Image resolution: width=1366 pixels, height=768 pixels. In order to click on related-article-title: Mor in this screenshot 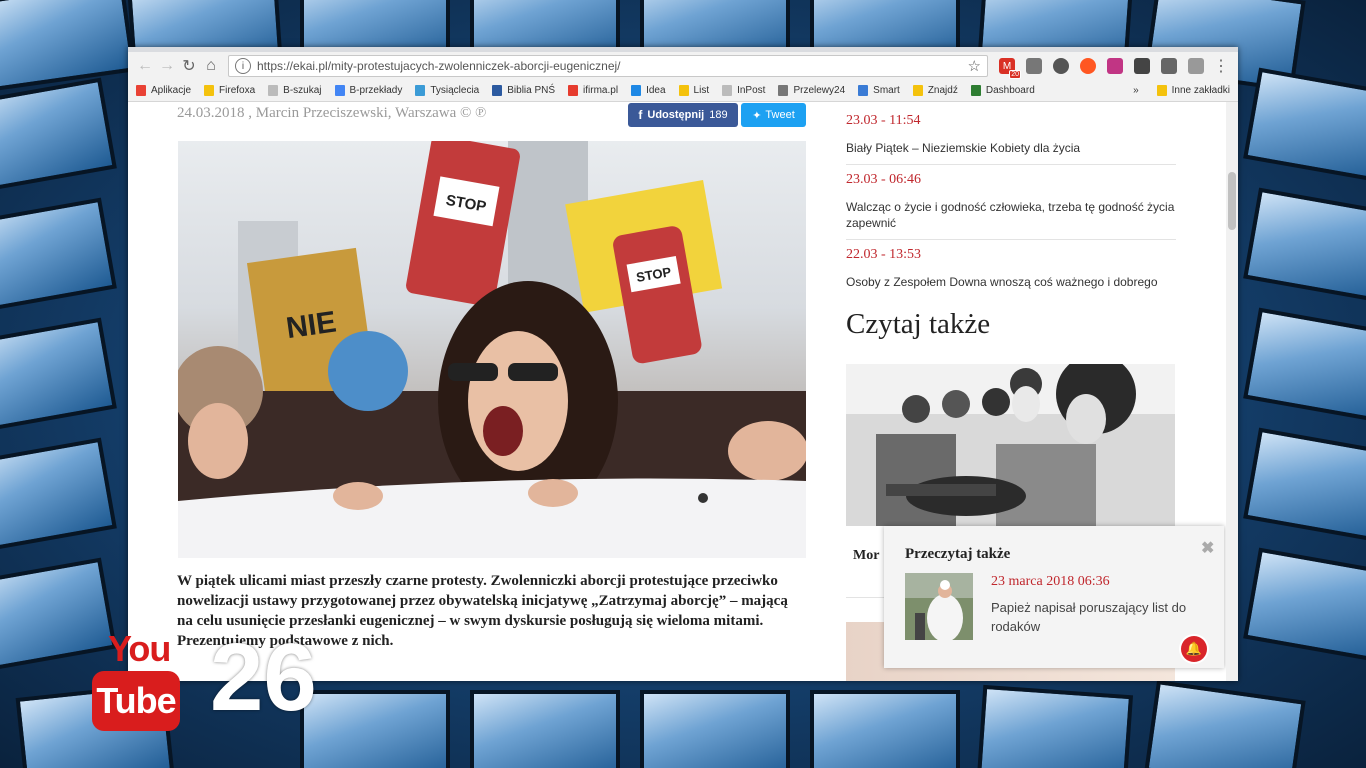, I will do `click(866, 556)`.